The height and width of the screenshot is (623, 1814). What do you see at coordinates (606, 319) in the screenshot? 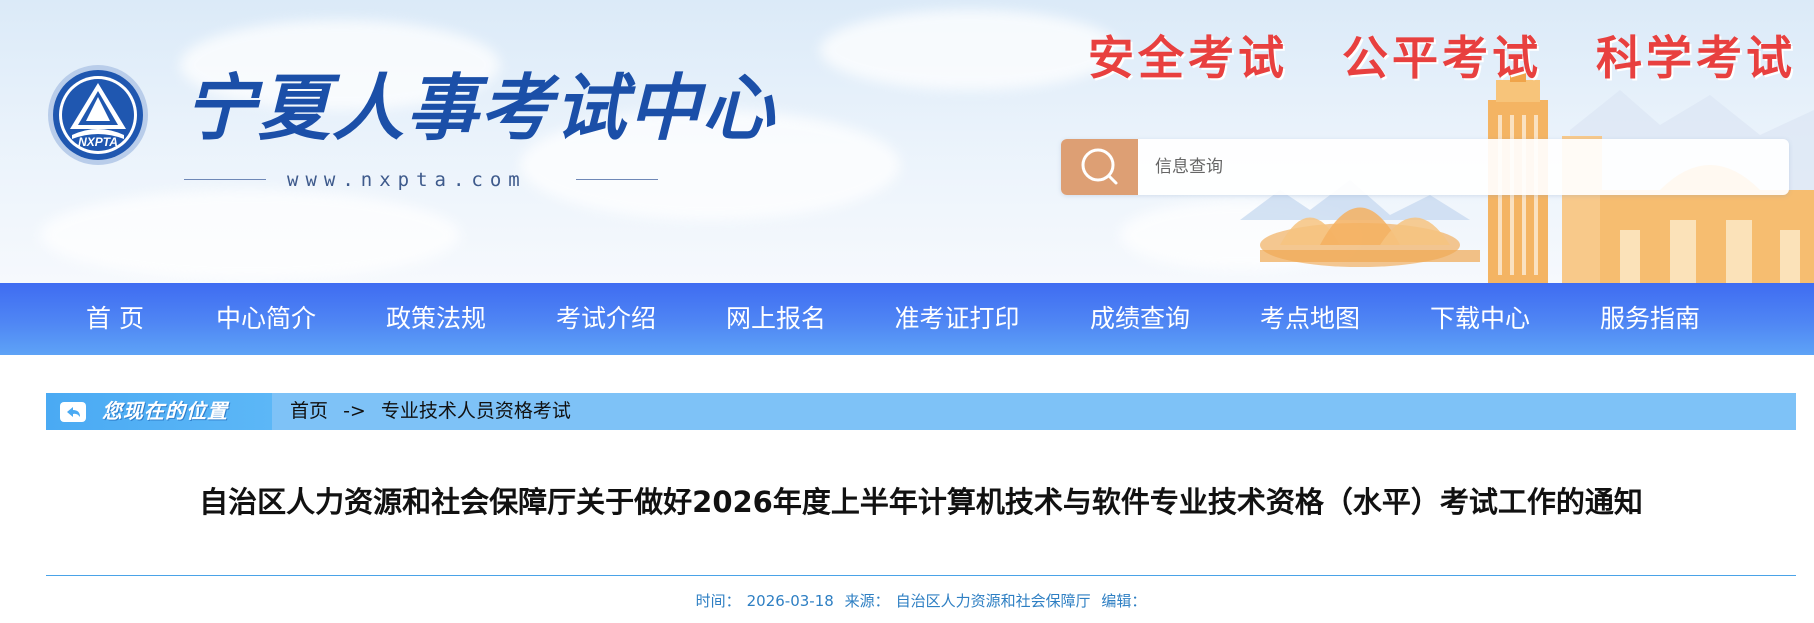
I see `nav-item-exams: 考试介绍` at bounding box center [606, 319].